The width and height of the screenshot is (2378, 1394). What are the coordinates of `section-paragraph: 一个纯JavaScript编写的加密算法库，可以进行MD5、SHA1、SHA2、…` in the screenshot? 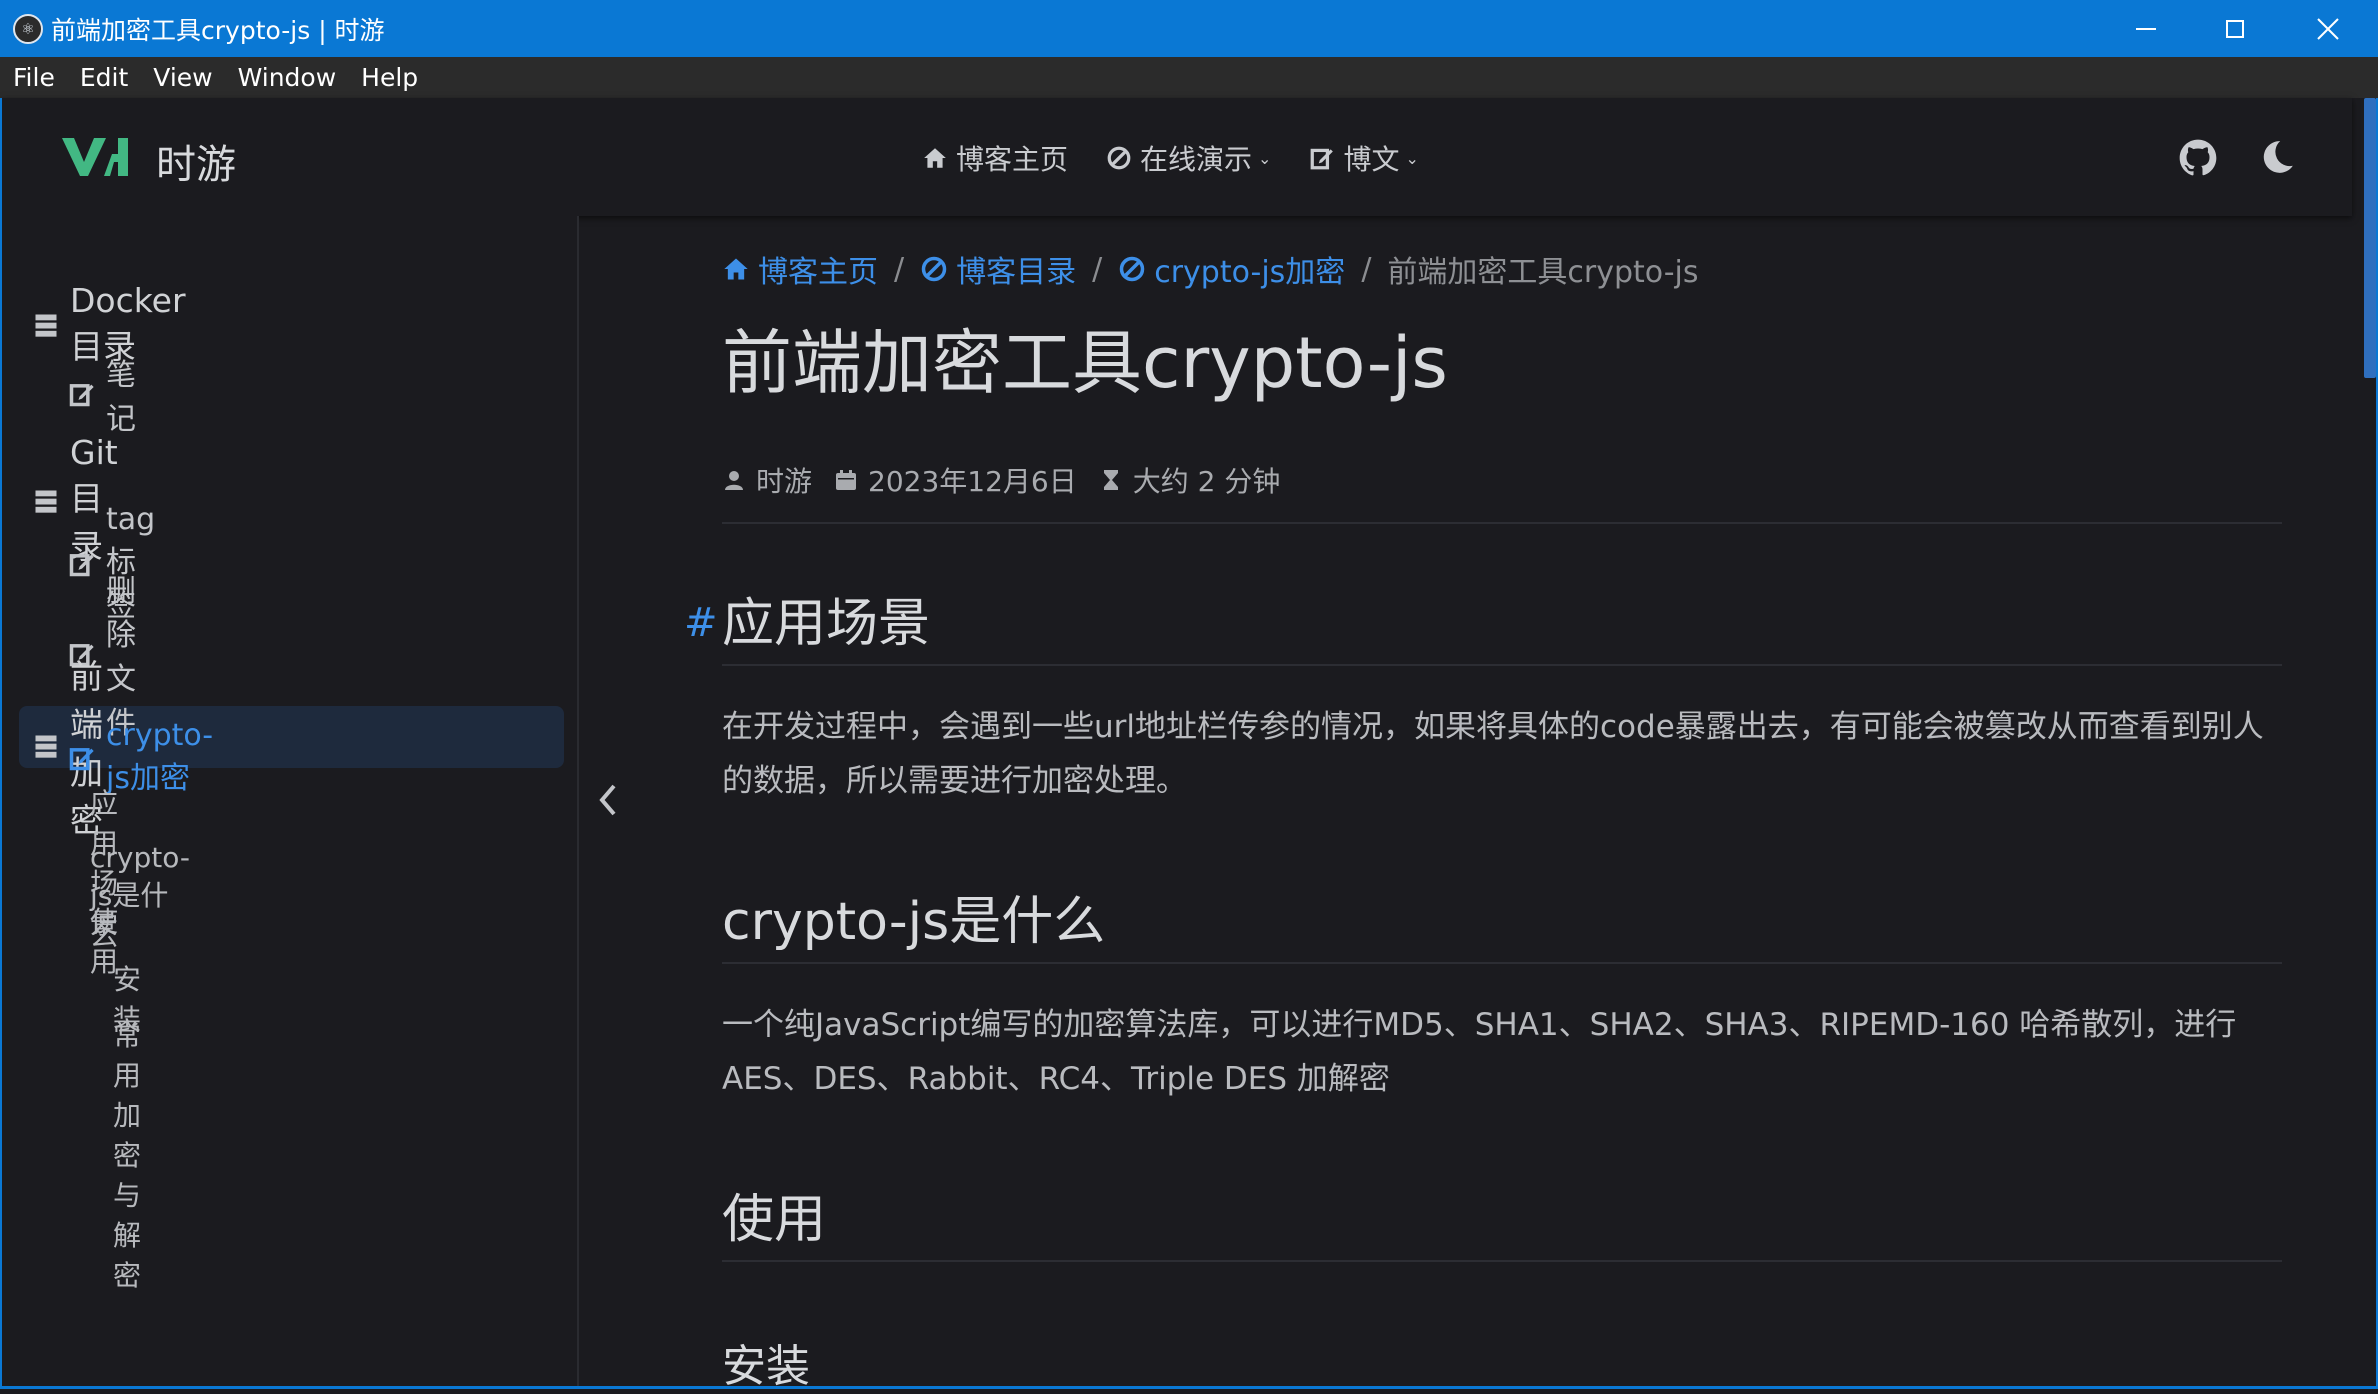 It's located at (1479, 1052).